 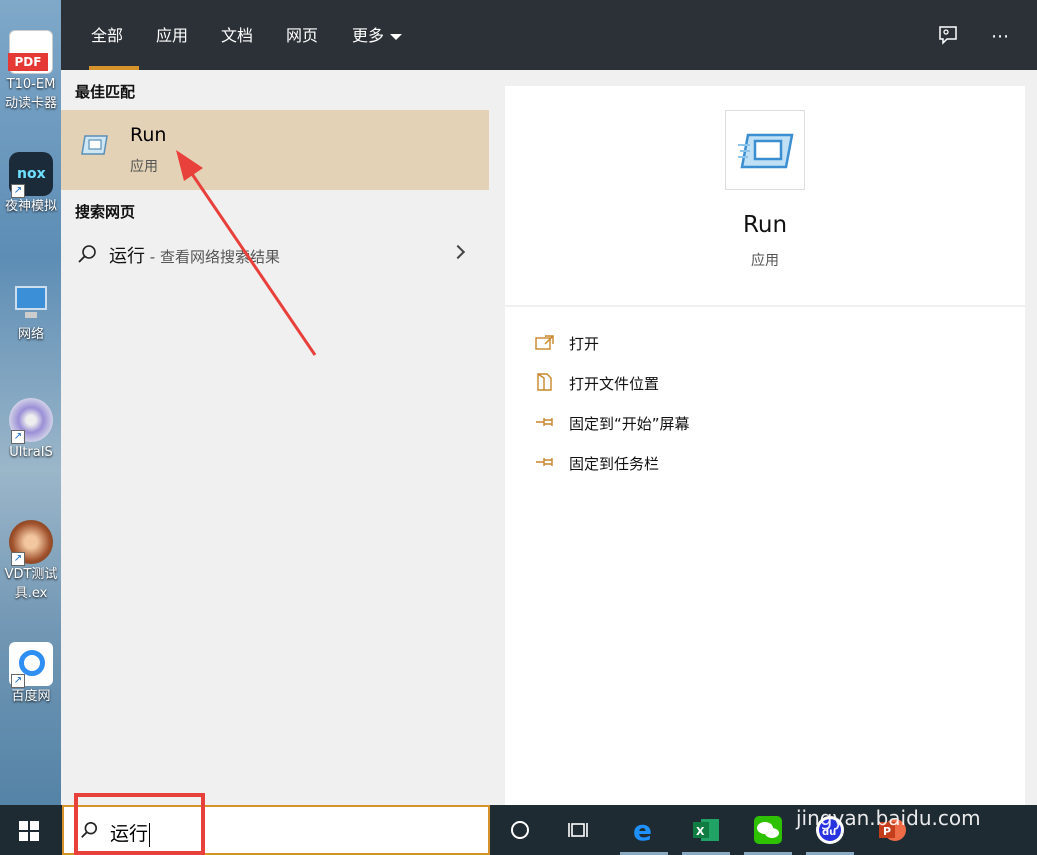 What do you see at coordinates (246, 253) in the screenshot?
I see `annotation-arrow` at bounding box center [246, 253].